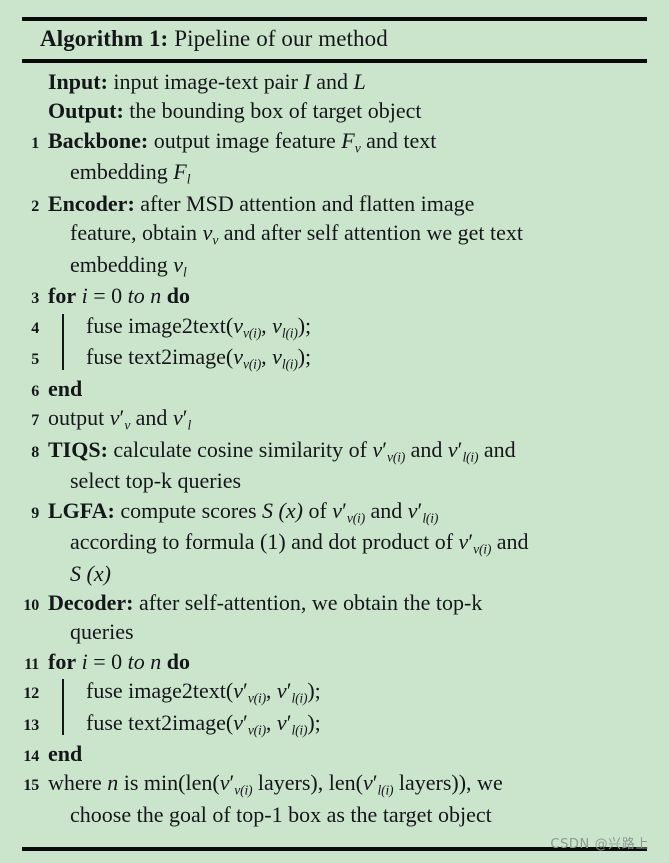 This screenshot has width=669, height=863. What do you see at coordinates (151, 418) in the screenshot?
I see `output-conj: and` at bounding box center [151, 418].